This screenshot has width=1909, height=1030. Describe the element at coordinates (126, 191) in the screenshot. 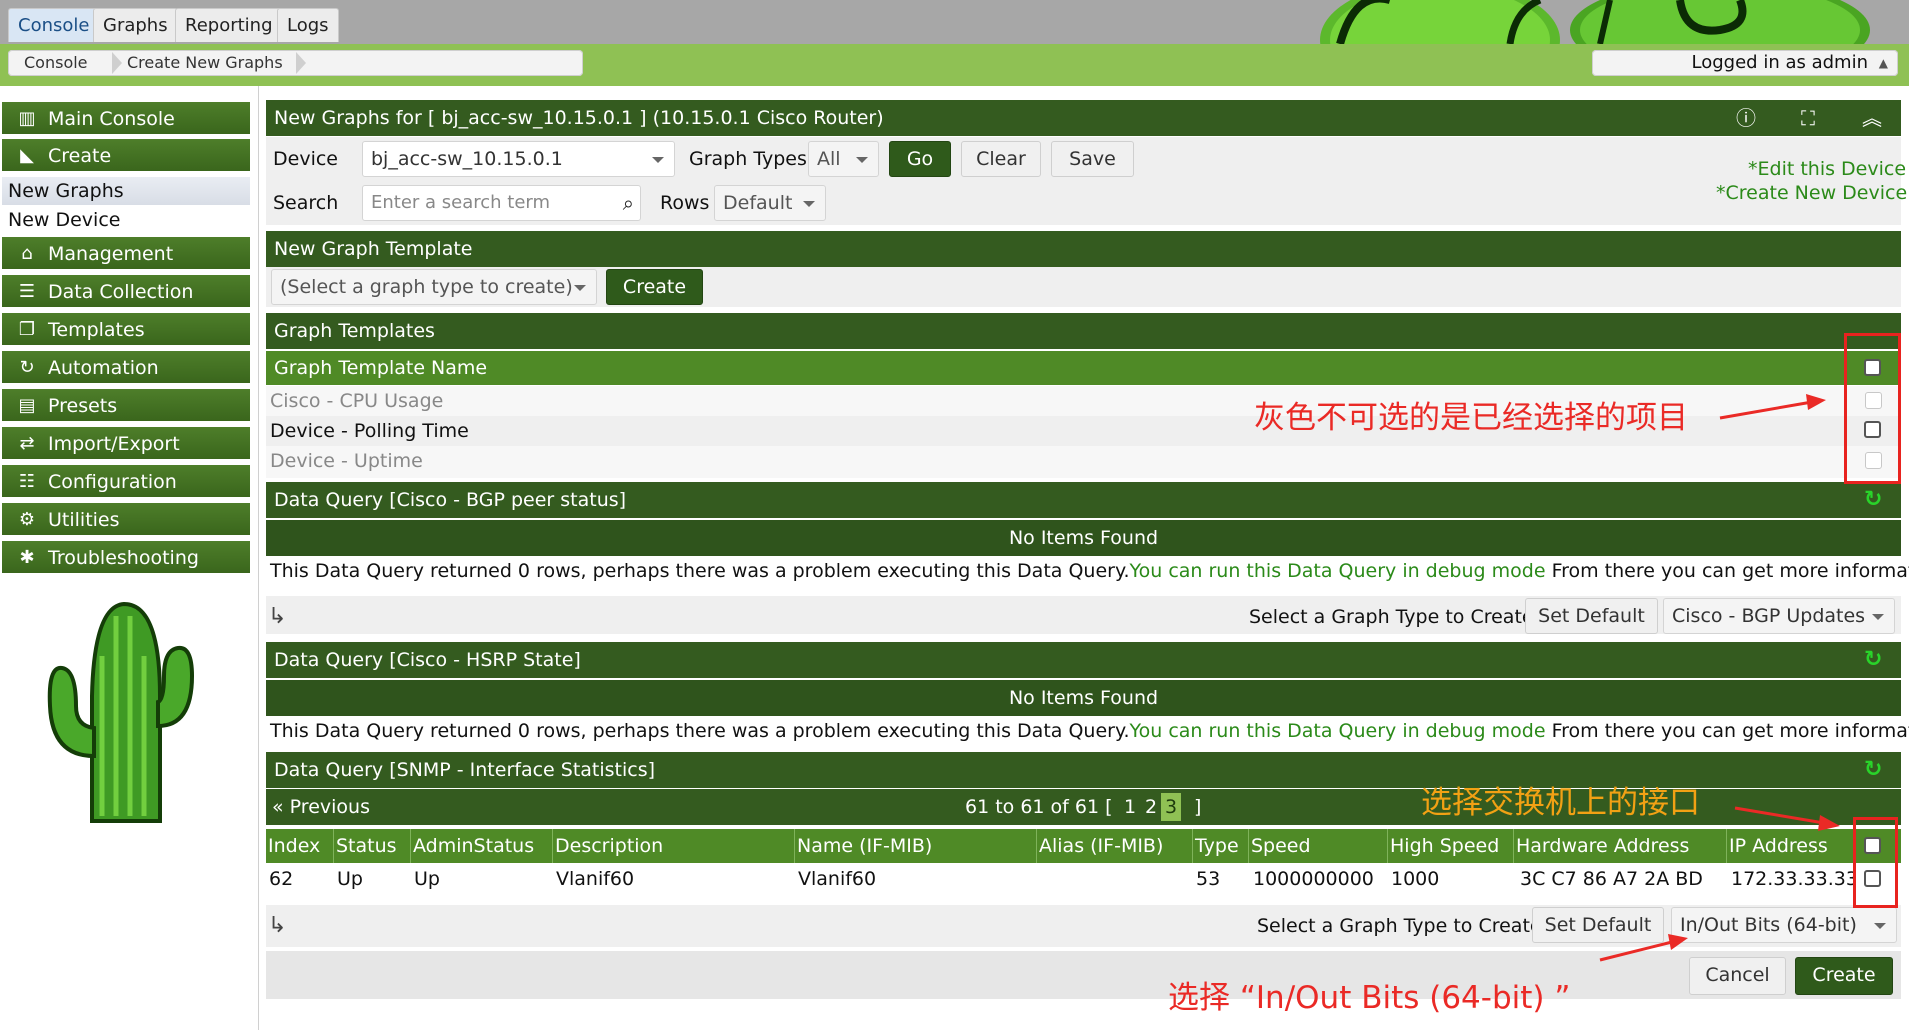

I see `sidebar-item-new-graphs: New Graphs` at that location.